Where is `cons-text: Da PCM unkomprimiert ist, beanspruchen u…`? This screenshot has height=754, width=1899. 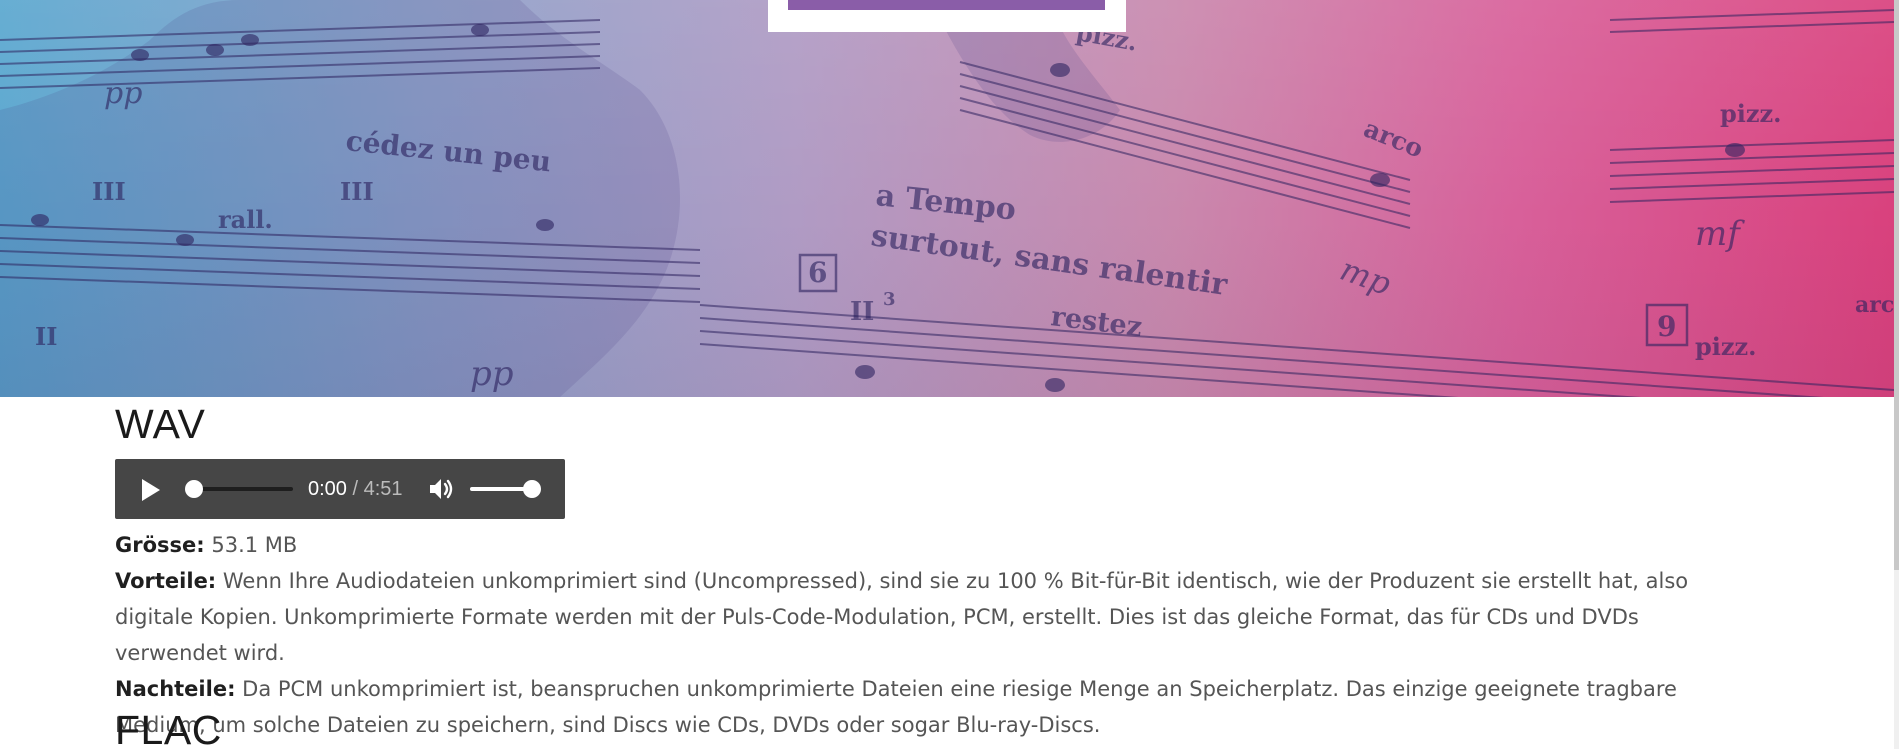
cons-text: Da PCM unkomprimiert ist, beanspruchen u… is located at coordinates (896, 707).